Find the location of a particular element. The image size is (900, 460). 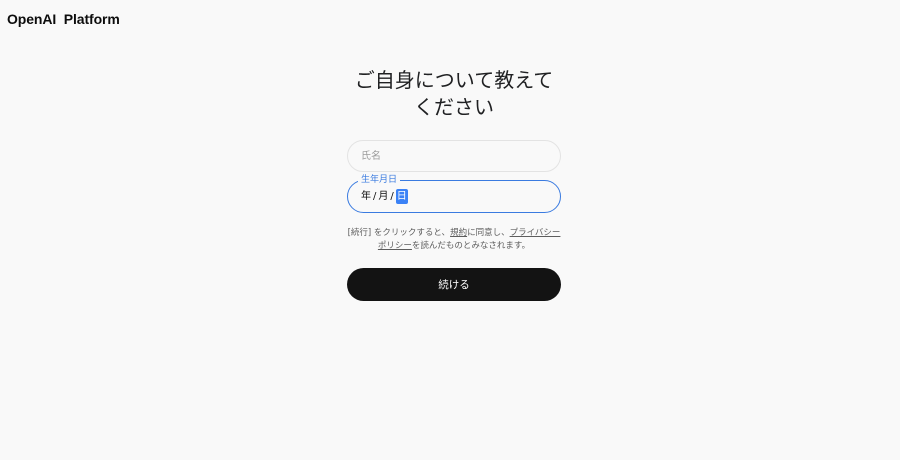

birthdate-day-segment: 日 is located at coordinates (401, 196).